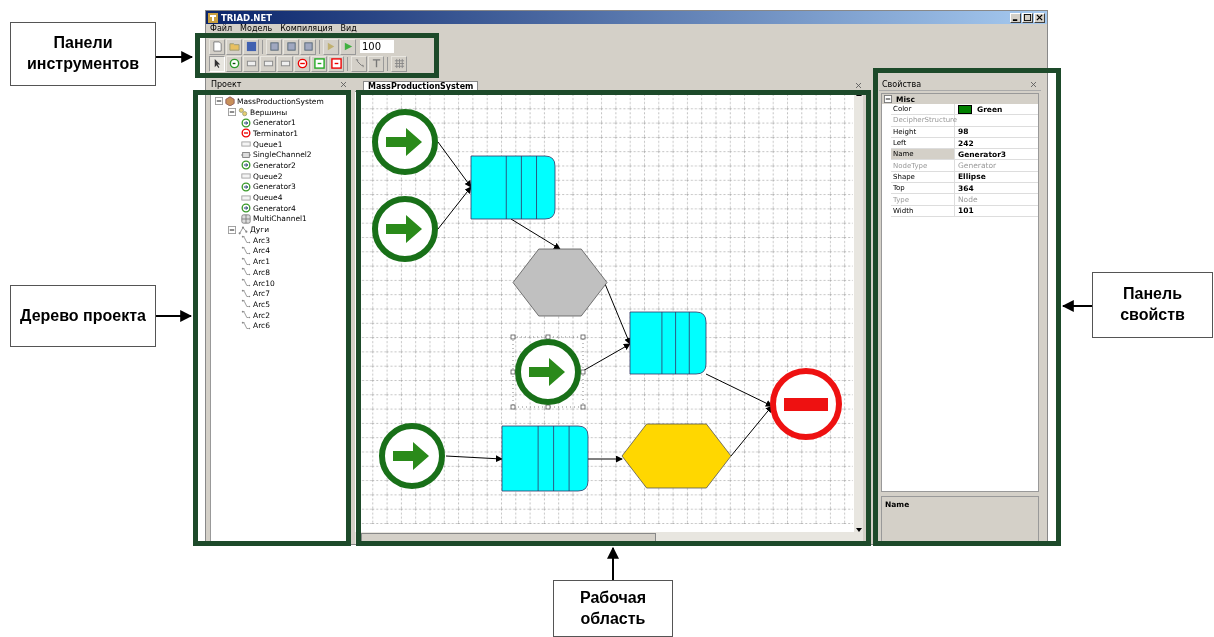 The width and height of the screenshot is (1214, 637). What do you see at coordinates (217, 46) in the screenshot?
I see `document-icon` at bounding box center [217, 46].